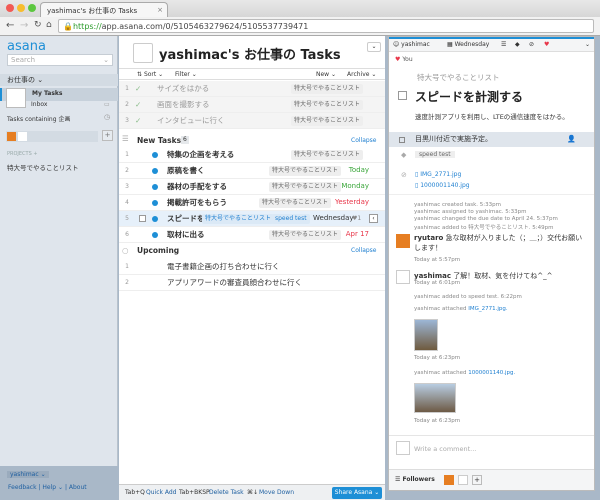 This screenshot has height=500, width=600. I want to click on task-description: 速度計測アプリを利用し、LTEの通信速度をはかる。, so click(492, 116).